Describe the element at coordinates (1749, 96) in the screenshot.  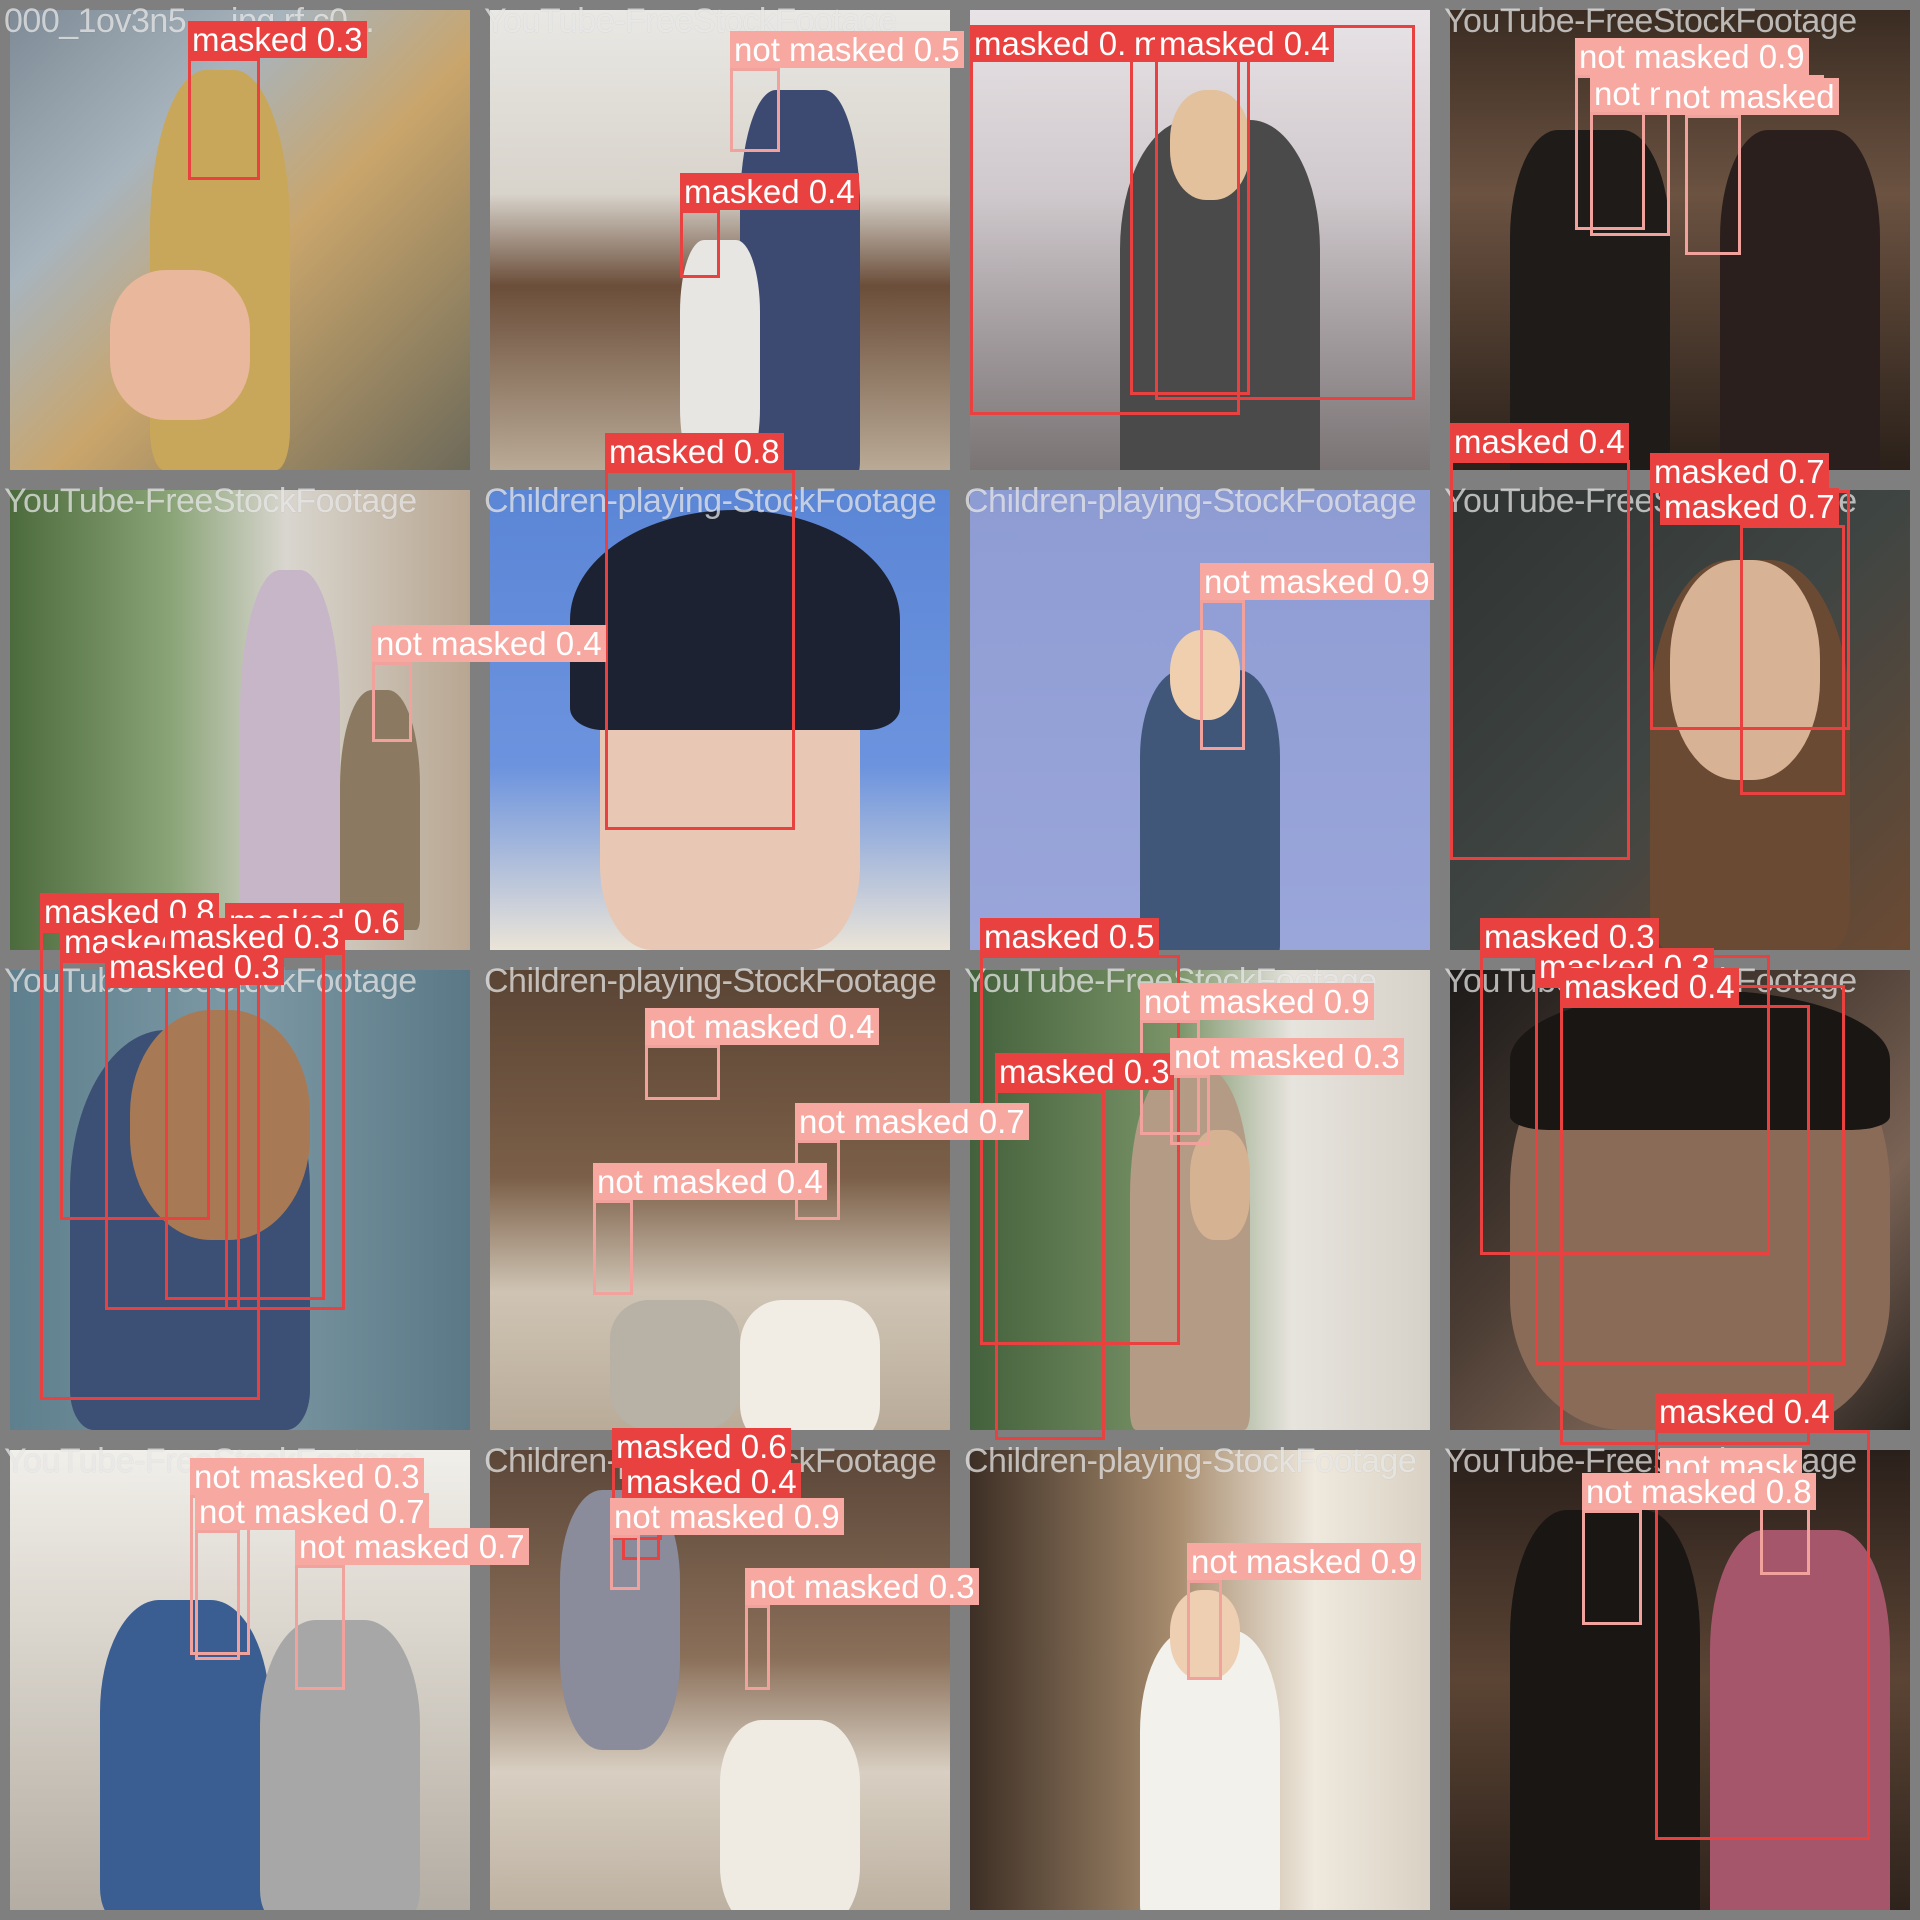
I see `detection-label: not masked` at that location.